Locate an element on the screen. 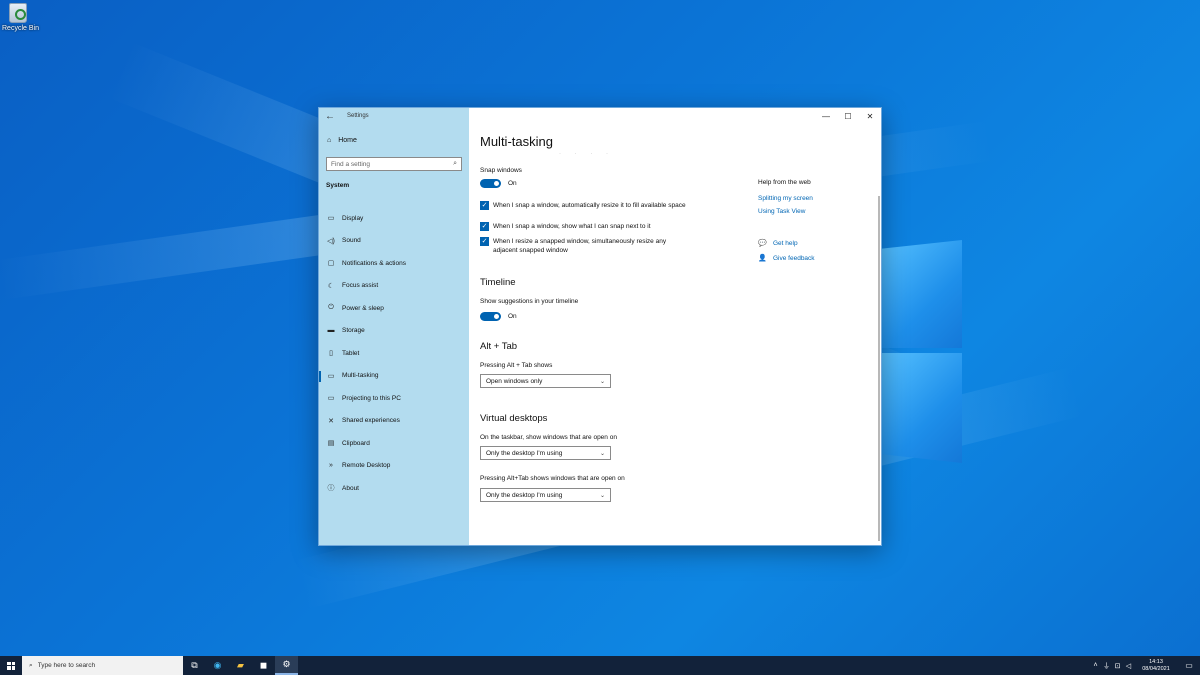  get-help-label: Get help is located at coordinates (785, 243).